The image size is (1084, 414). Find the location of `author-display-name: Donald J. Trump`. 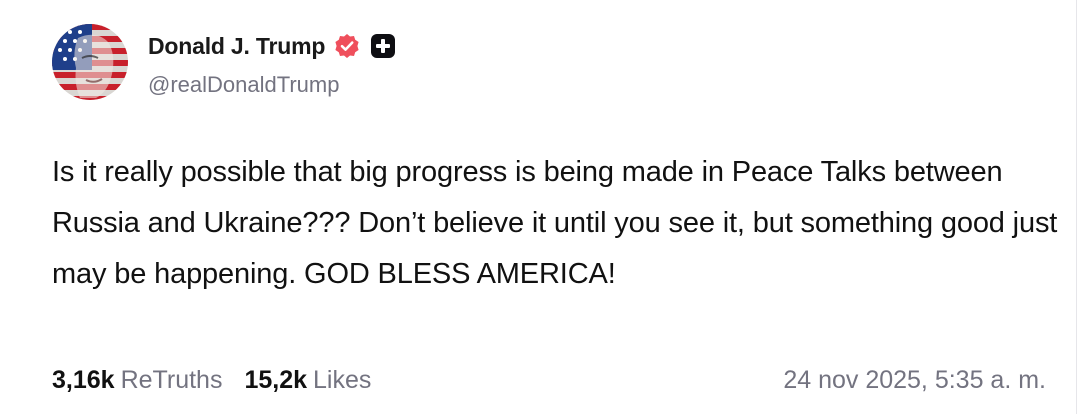

author-display-name: Donald J. Trump is located at coordinates (236, 46).